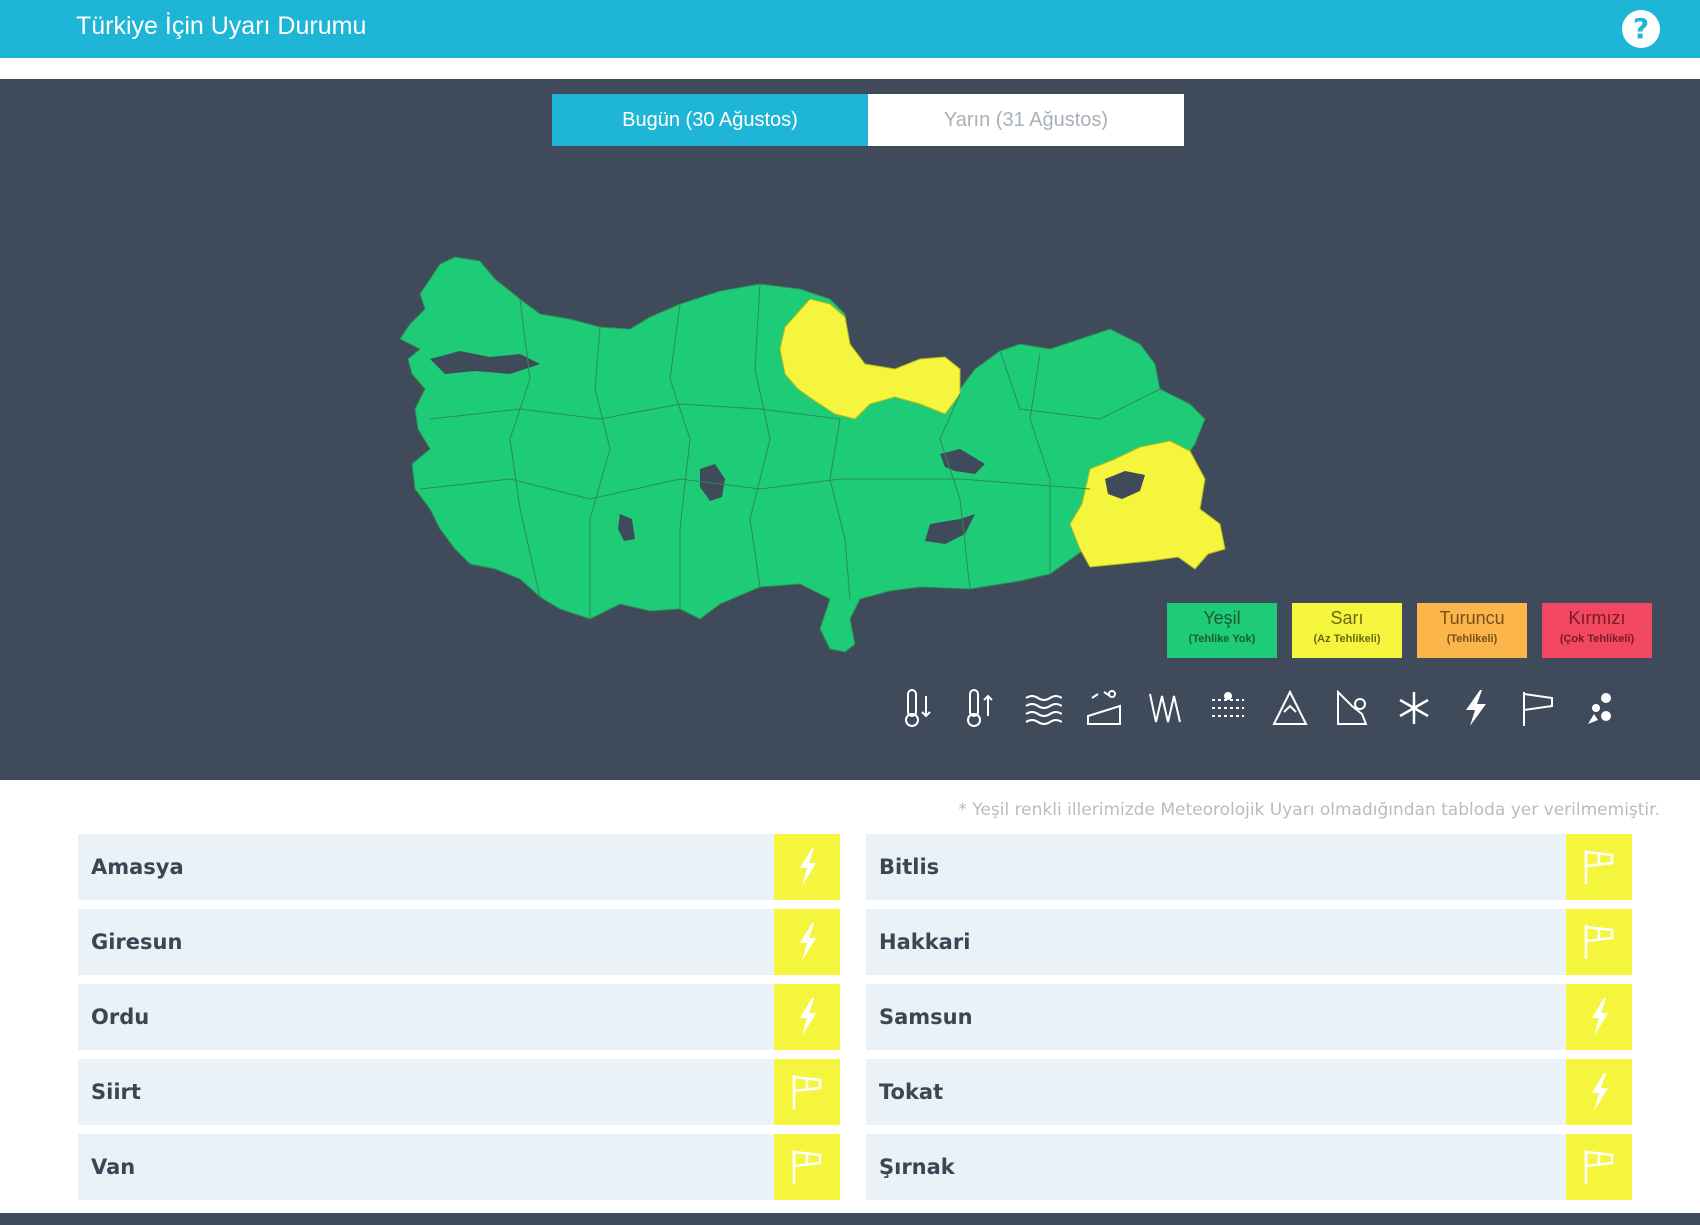  I want to click on rain-icon, so click(1352, 708).